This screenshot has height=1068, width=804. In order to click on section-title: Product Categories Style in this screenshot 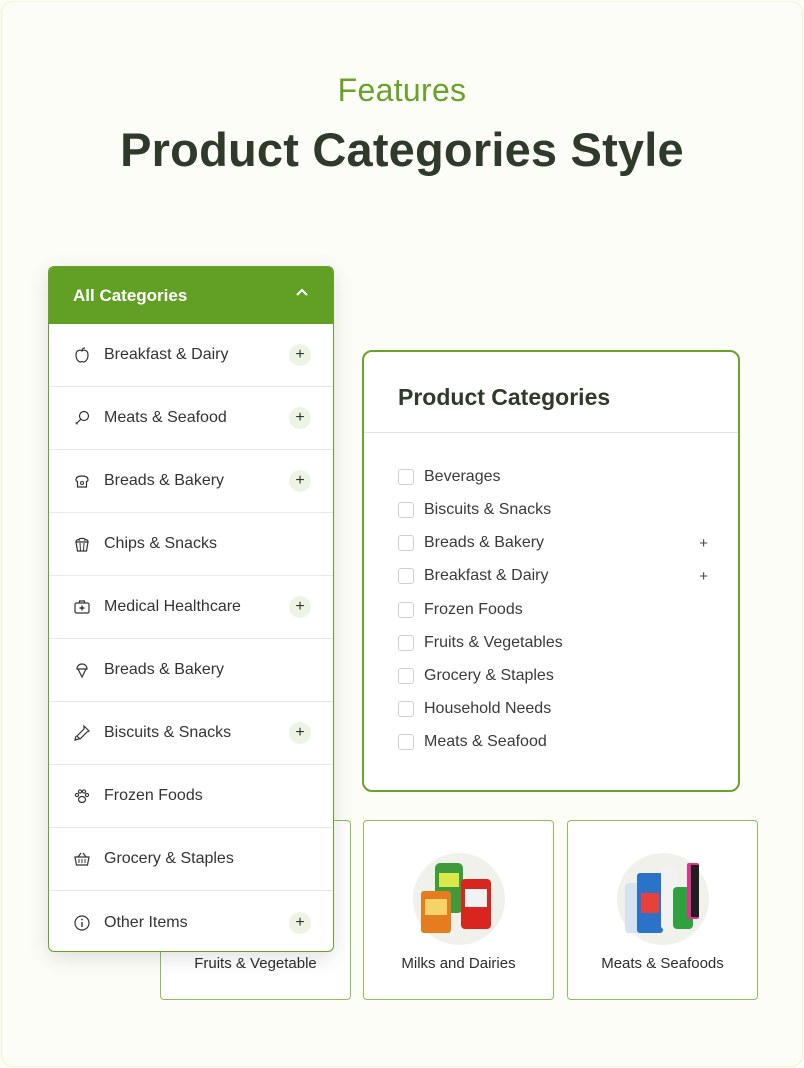, I will do `click(402, 149)`.